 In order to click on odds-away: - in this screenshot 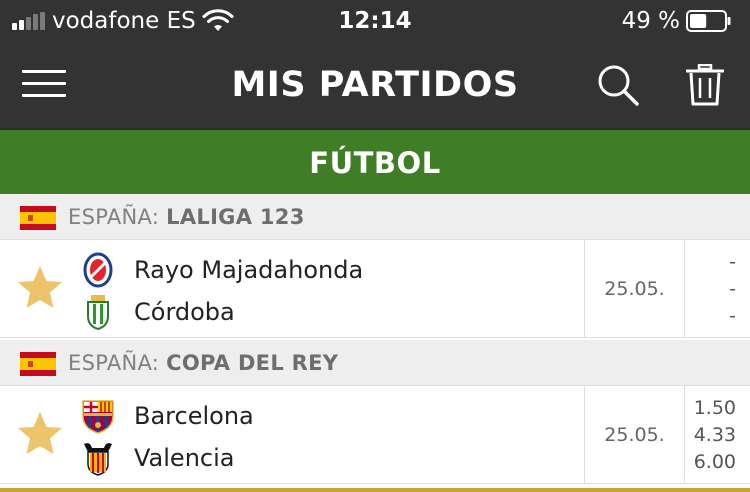, I will do `click(706, 316)`.